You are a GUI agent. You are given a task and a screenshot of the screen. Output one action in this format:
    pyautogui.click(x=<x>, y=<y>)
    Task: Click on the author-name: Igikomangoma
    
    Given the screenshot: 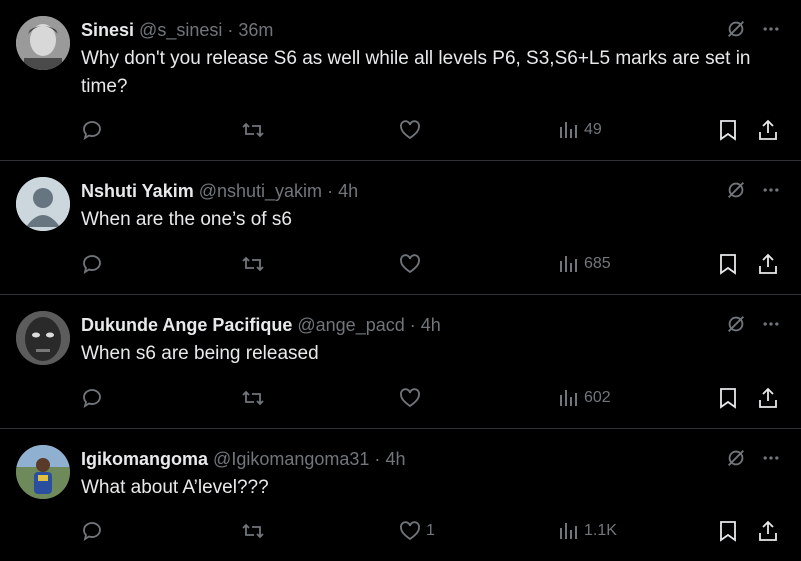 What is the action you would take?
    pyautogui.click(x=144, y=459)
    